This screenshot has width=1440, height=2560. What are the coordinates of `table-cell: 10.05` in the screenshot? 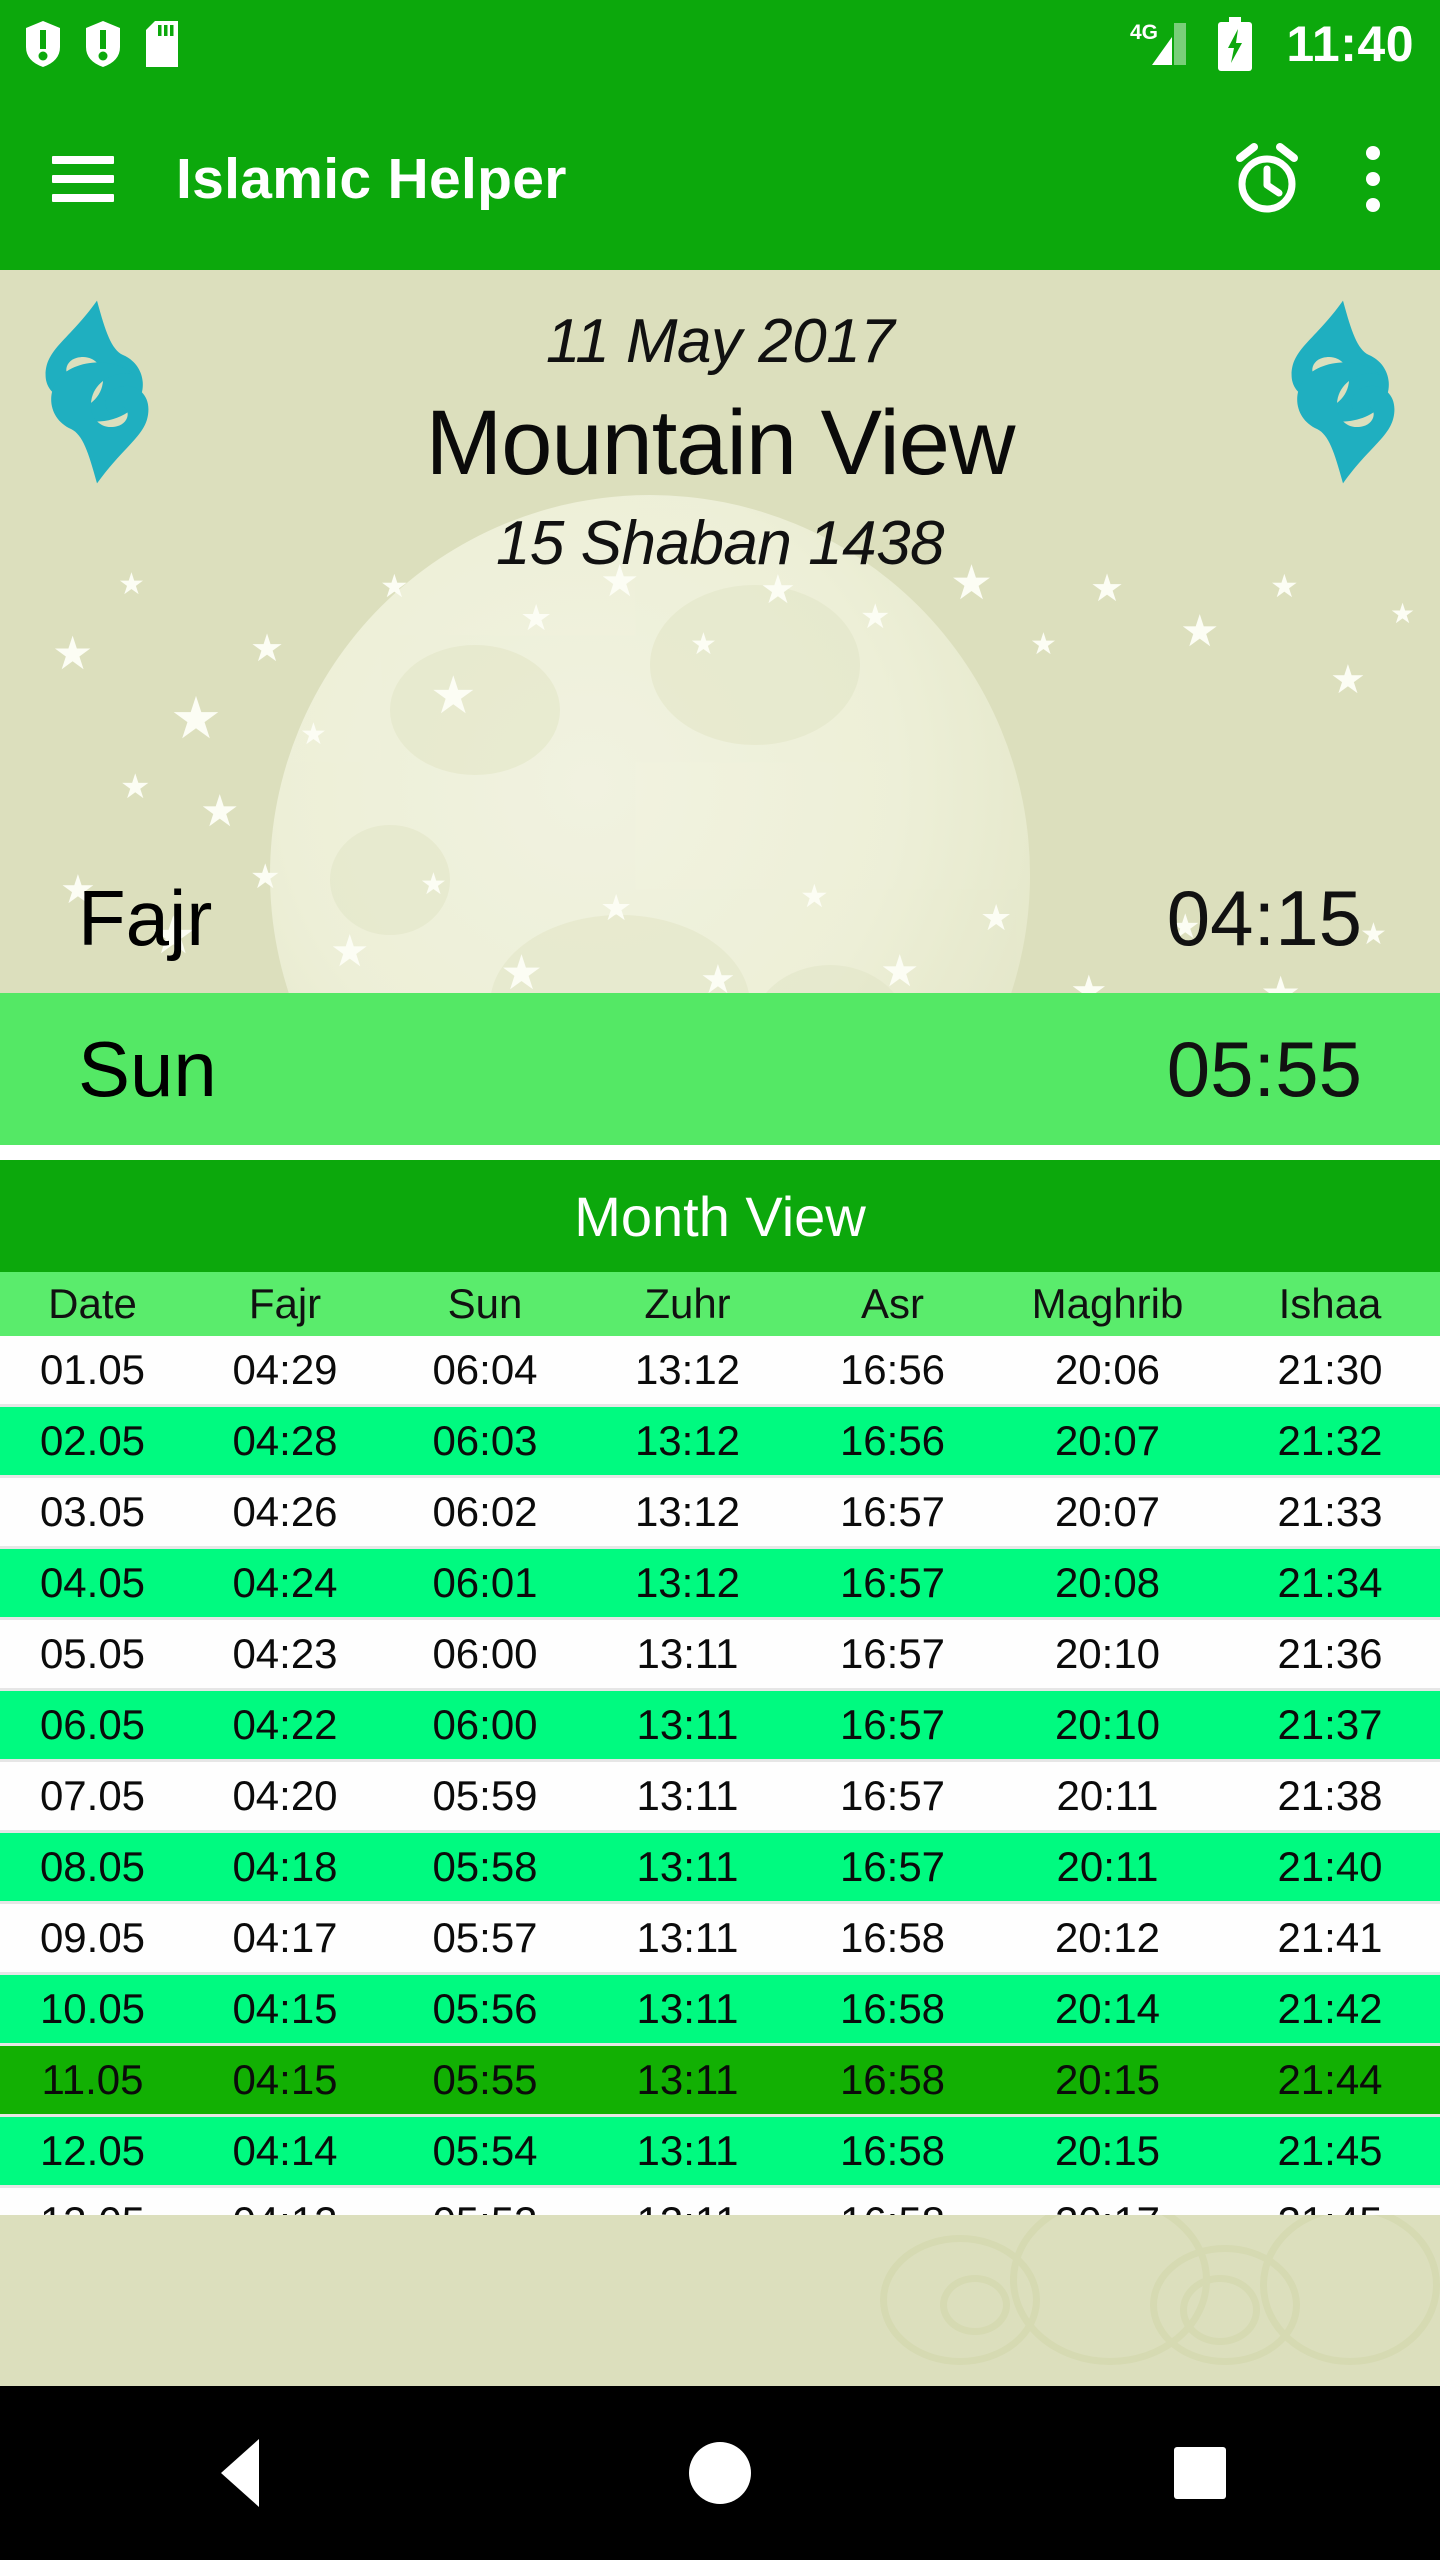 It's located at (92, 2008).